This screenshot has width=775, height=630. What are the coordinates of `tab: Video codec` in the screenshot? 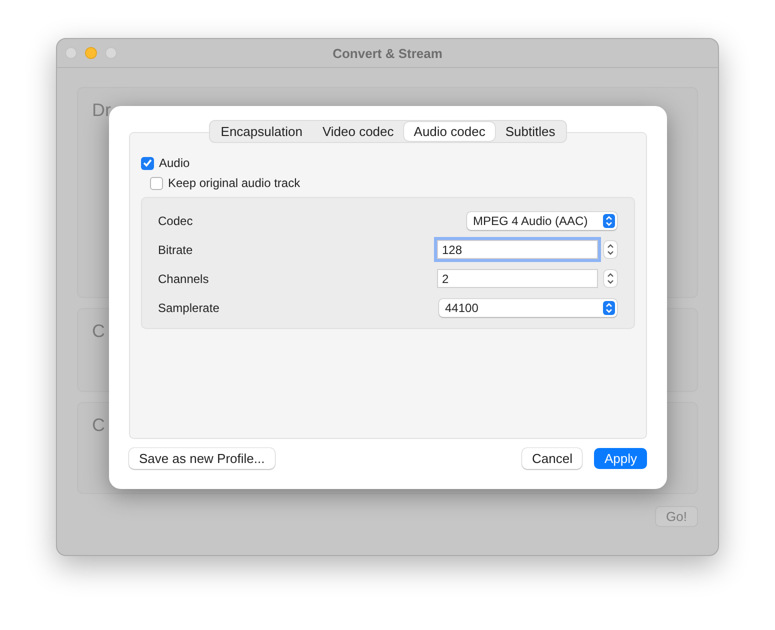 It's located at (358, 131).